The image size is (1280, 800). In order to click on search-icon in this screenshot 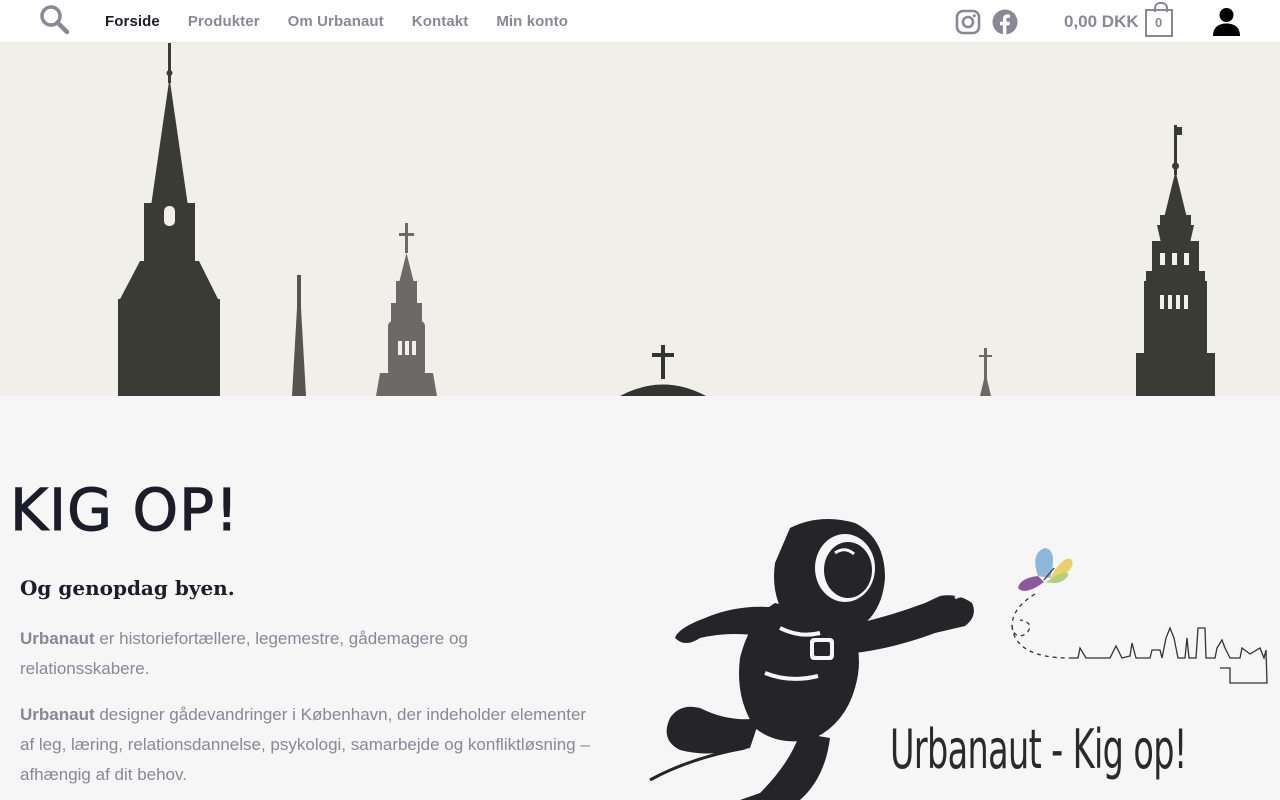, I will do `click(55, 20)`.